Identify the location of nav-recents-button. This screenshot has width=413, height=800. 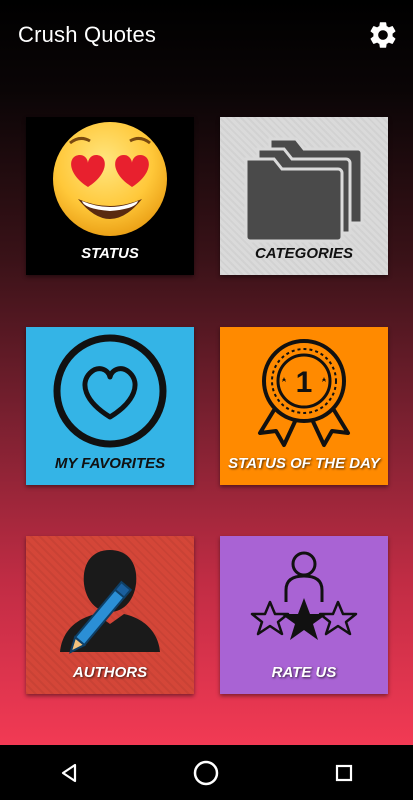
(344, 773).